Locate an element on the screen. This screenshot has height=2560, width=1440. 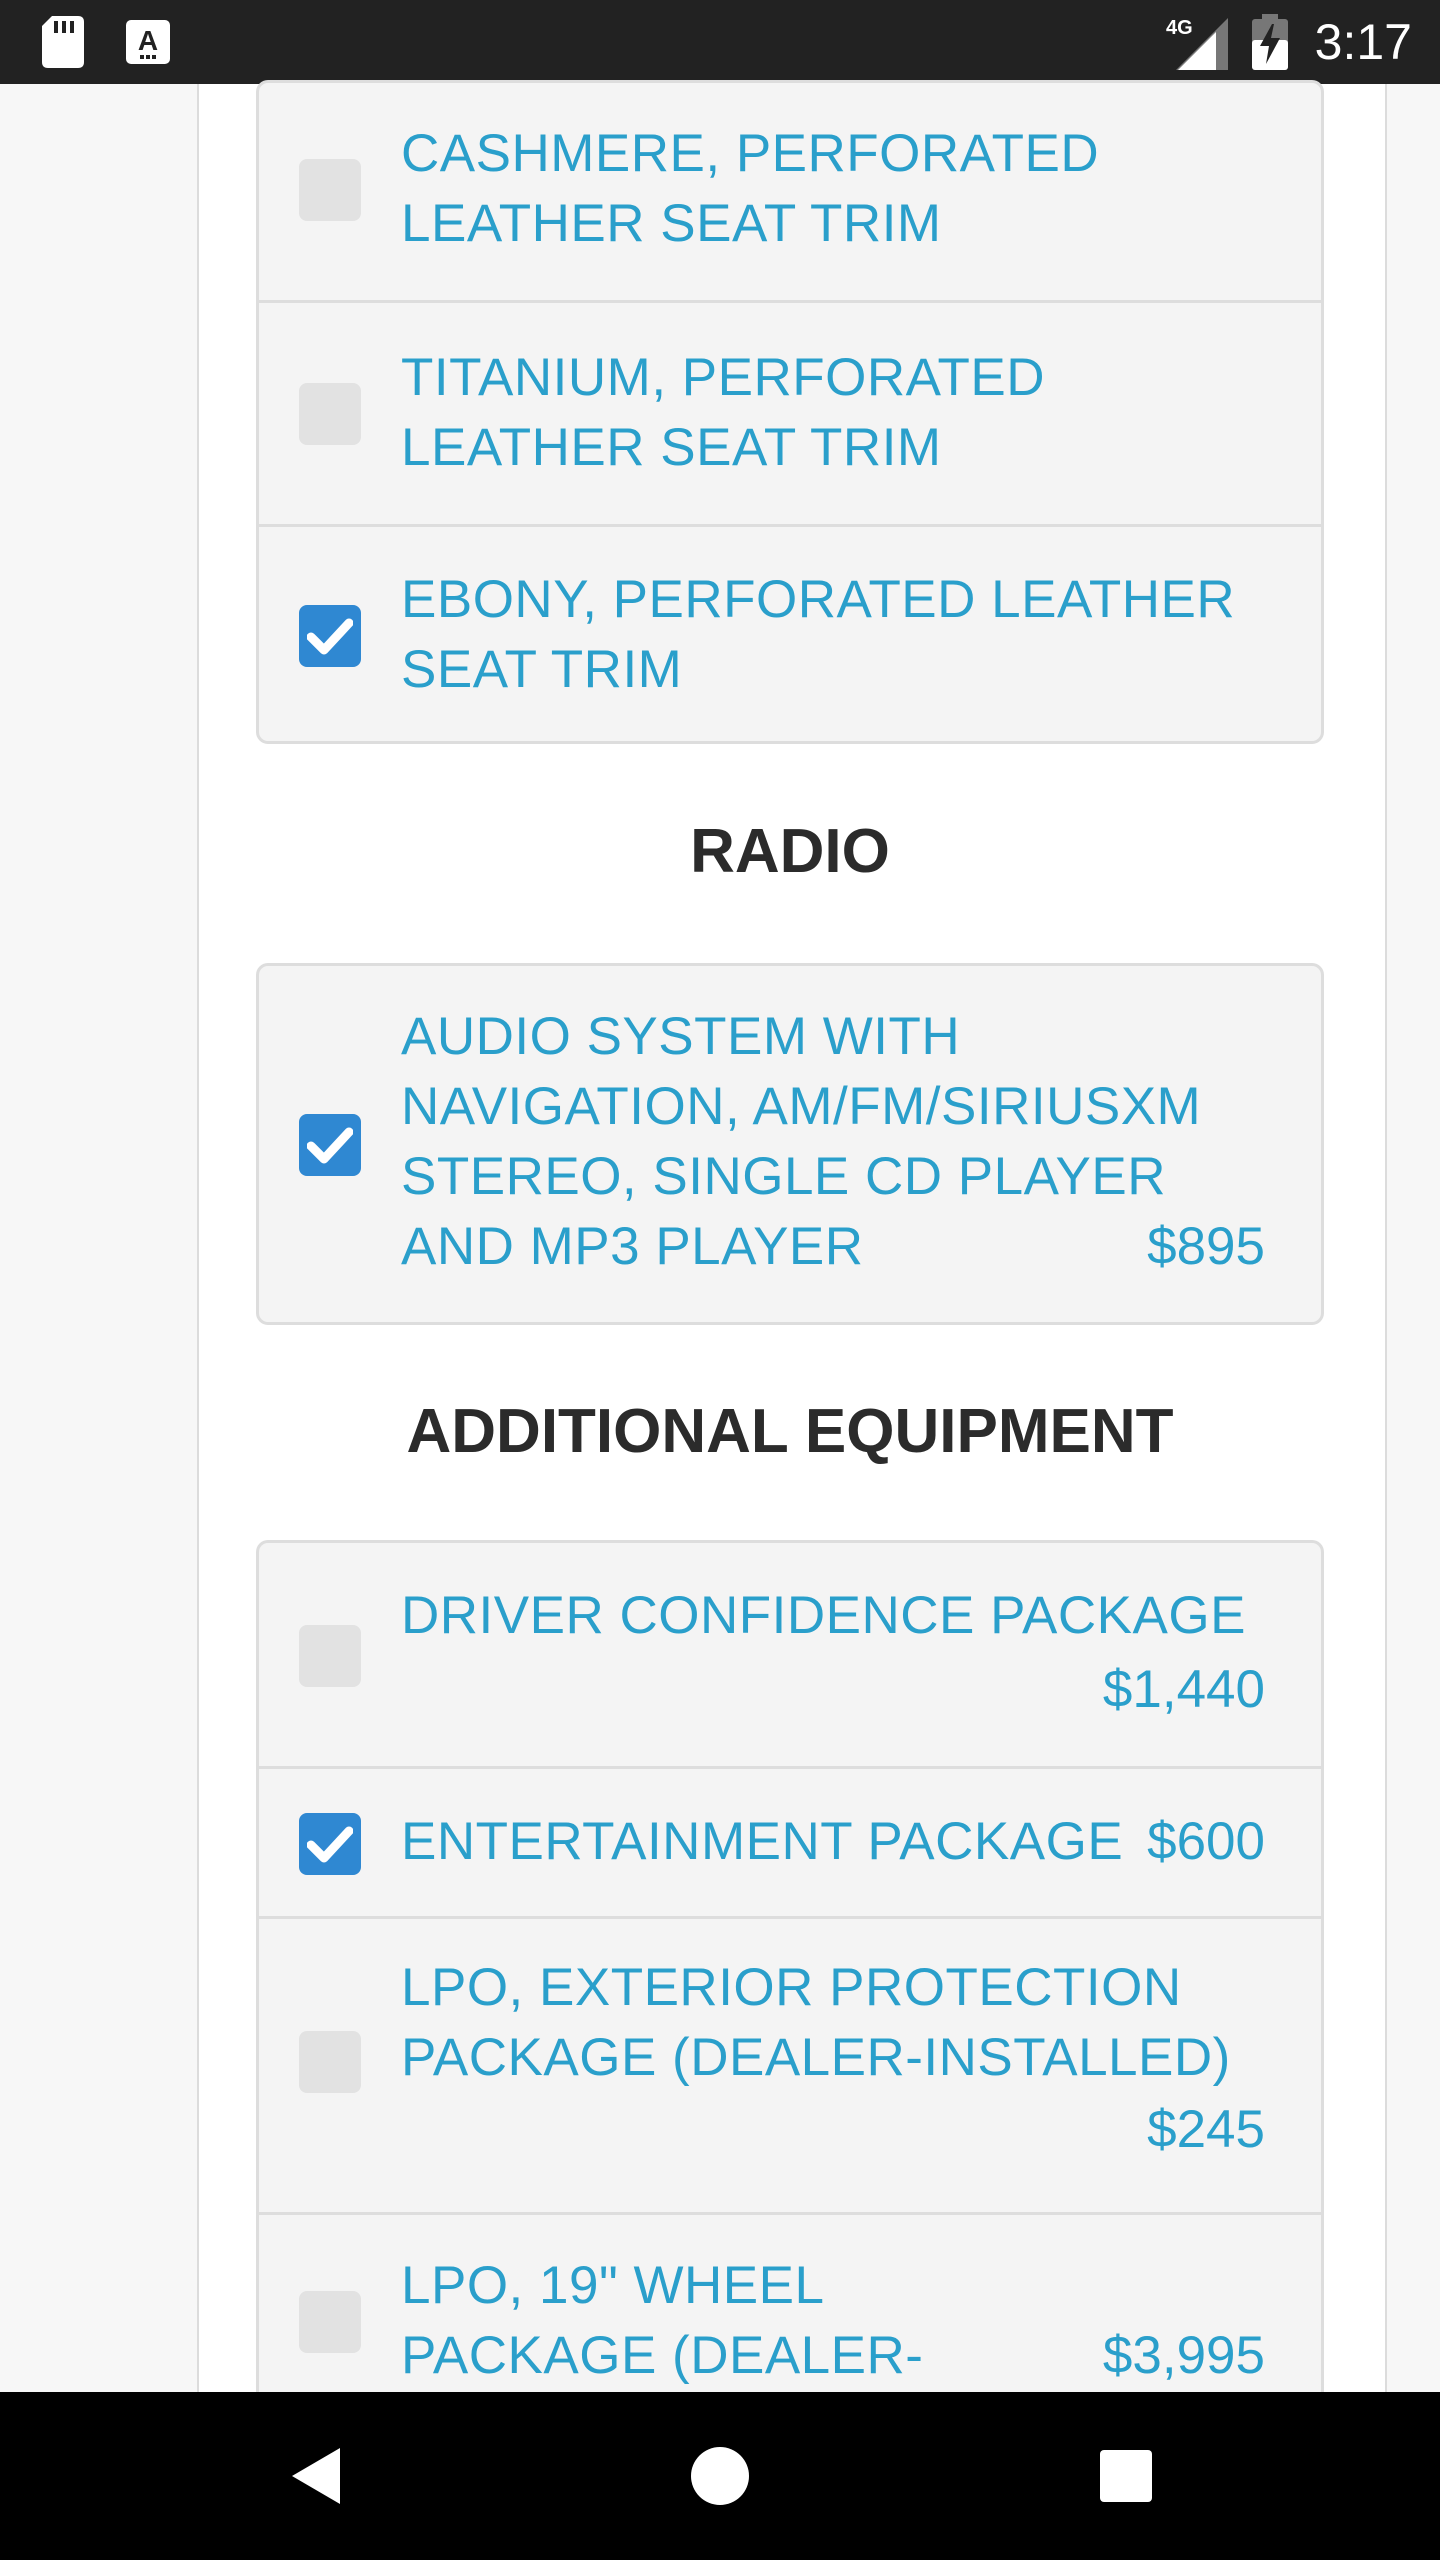
option-ebony-seat-trim: EBONY, PERFORATED LEATHER SEAT TRIM is located at coordinates (790, 634).